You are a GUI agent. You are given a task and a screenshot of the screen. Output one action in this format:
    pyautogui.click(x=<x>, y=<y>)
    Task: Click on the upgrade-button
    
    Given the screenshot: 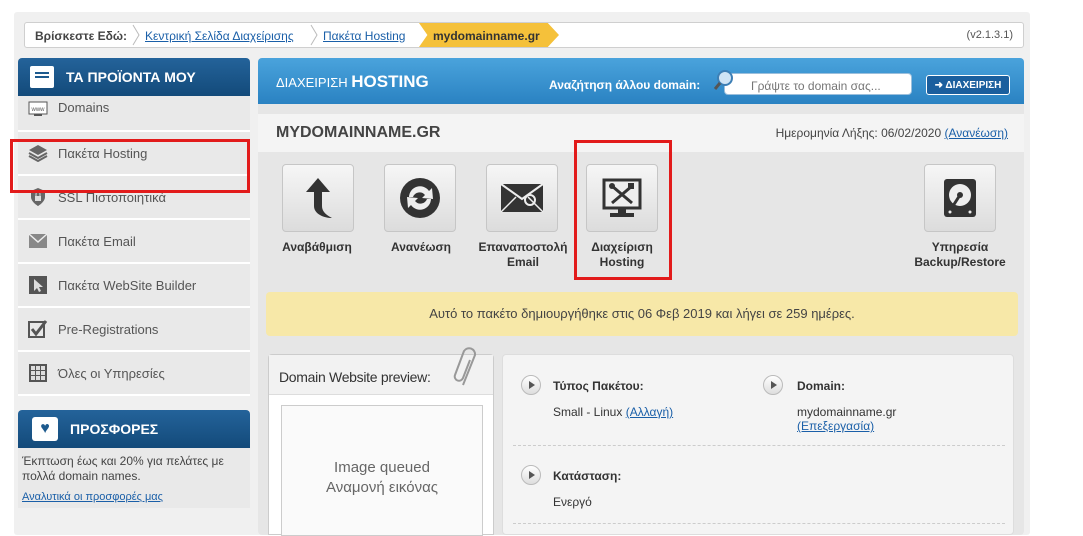 What is the action you would take?
    pyautogui.click(x=318, y=198)
    